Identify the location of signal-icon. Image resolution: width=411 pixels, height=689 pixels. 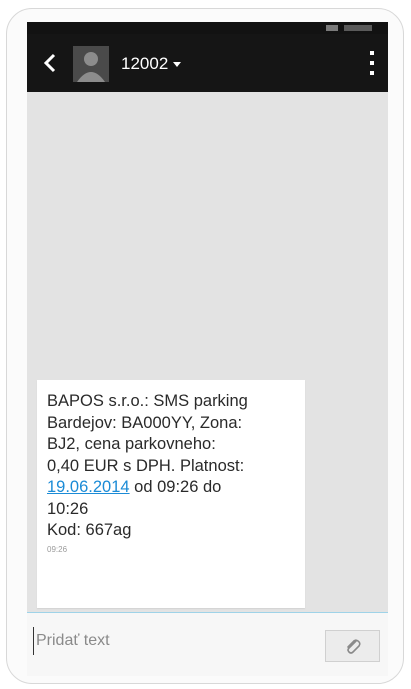
(332, 28).